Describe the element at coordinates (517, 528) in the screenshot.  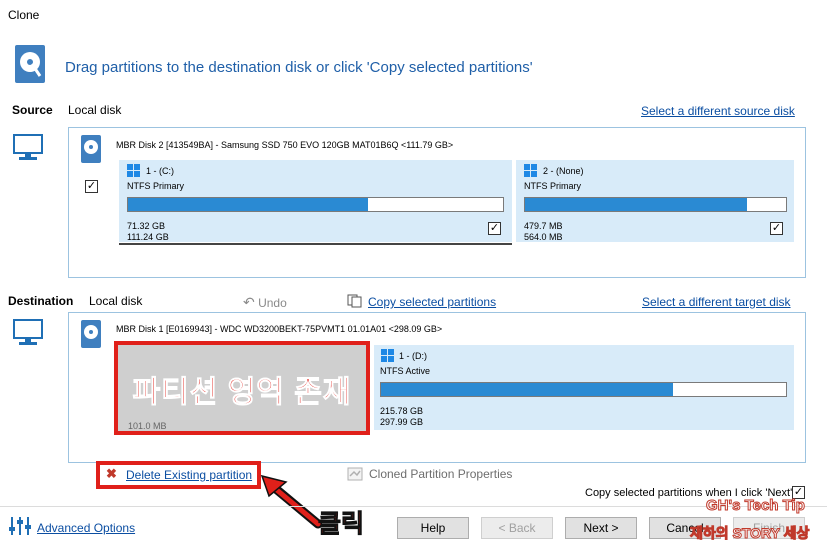
I see `back-button: < Back` at that location.